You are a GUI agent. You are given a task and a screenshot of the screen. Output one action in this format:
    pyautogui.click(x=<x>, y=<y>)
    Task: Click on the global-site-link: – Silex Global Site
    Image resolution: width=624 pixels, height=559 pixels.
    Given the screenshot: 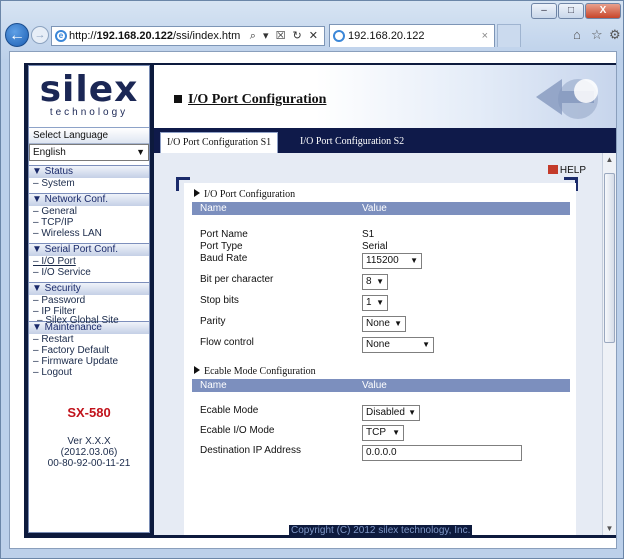 What is the action you would take?
    pyautogui.click(x=89, y=320)
    